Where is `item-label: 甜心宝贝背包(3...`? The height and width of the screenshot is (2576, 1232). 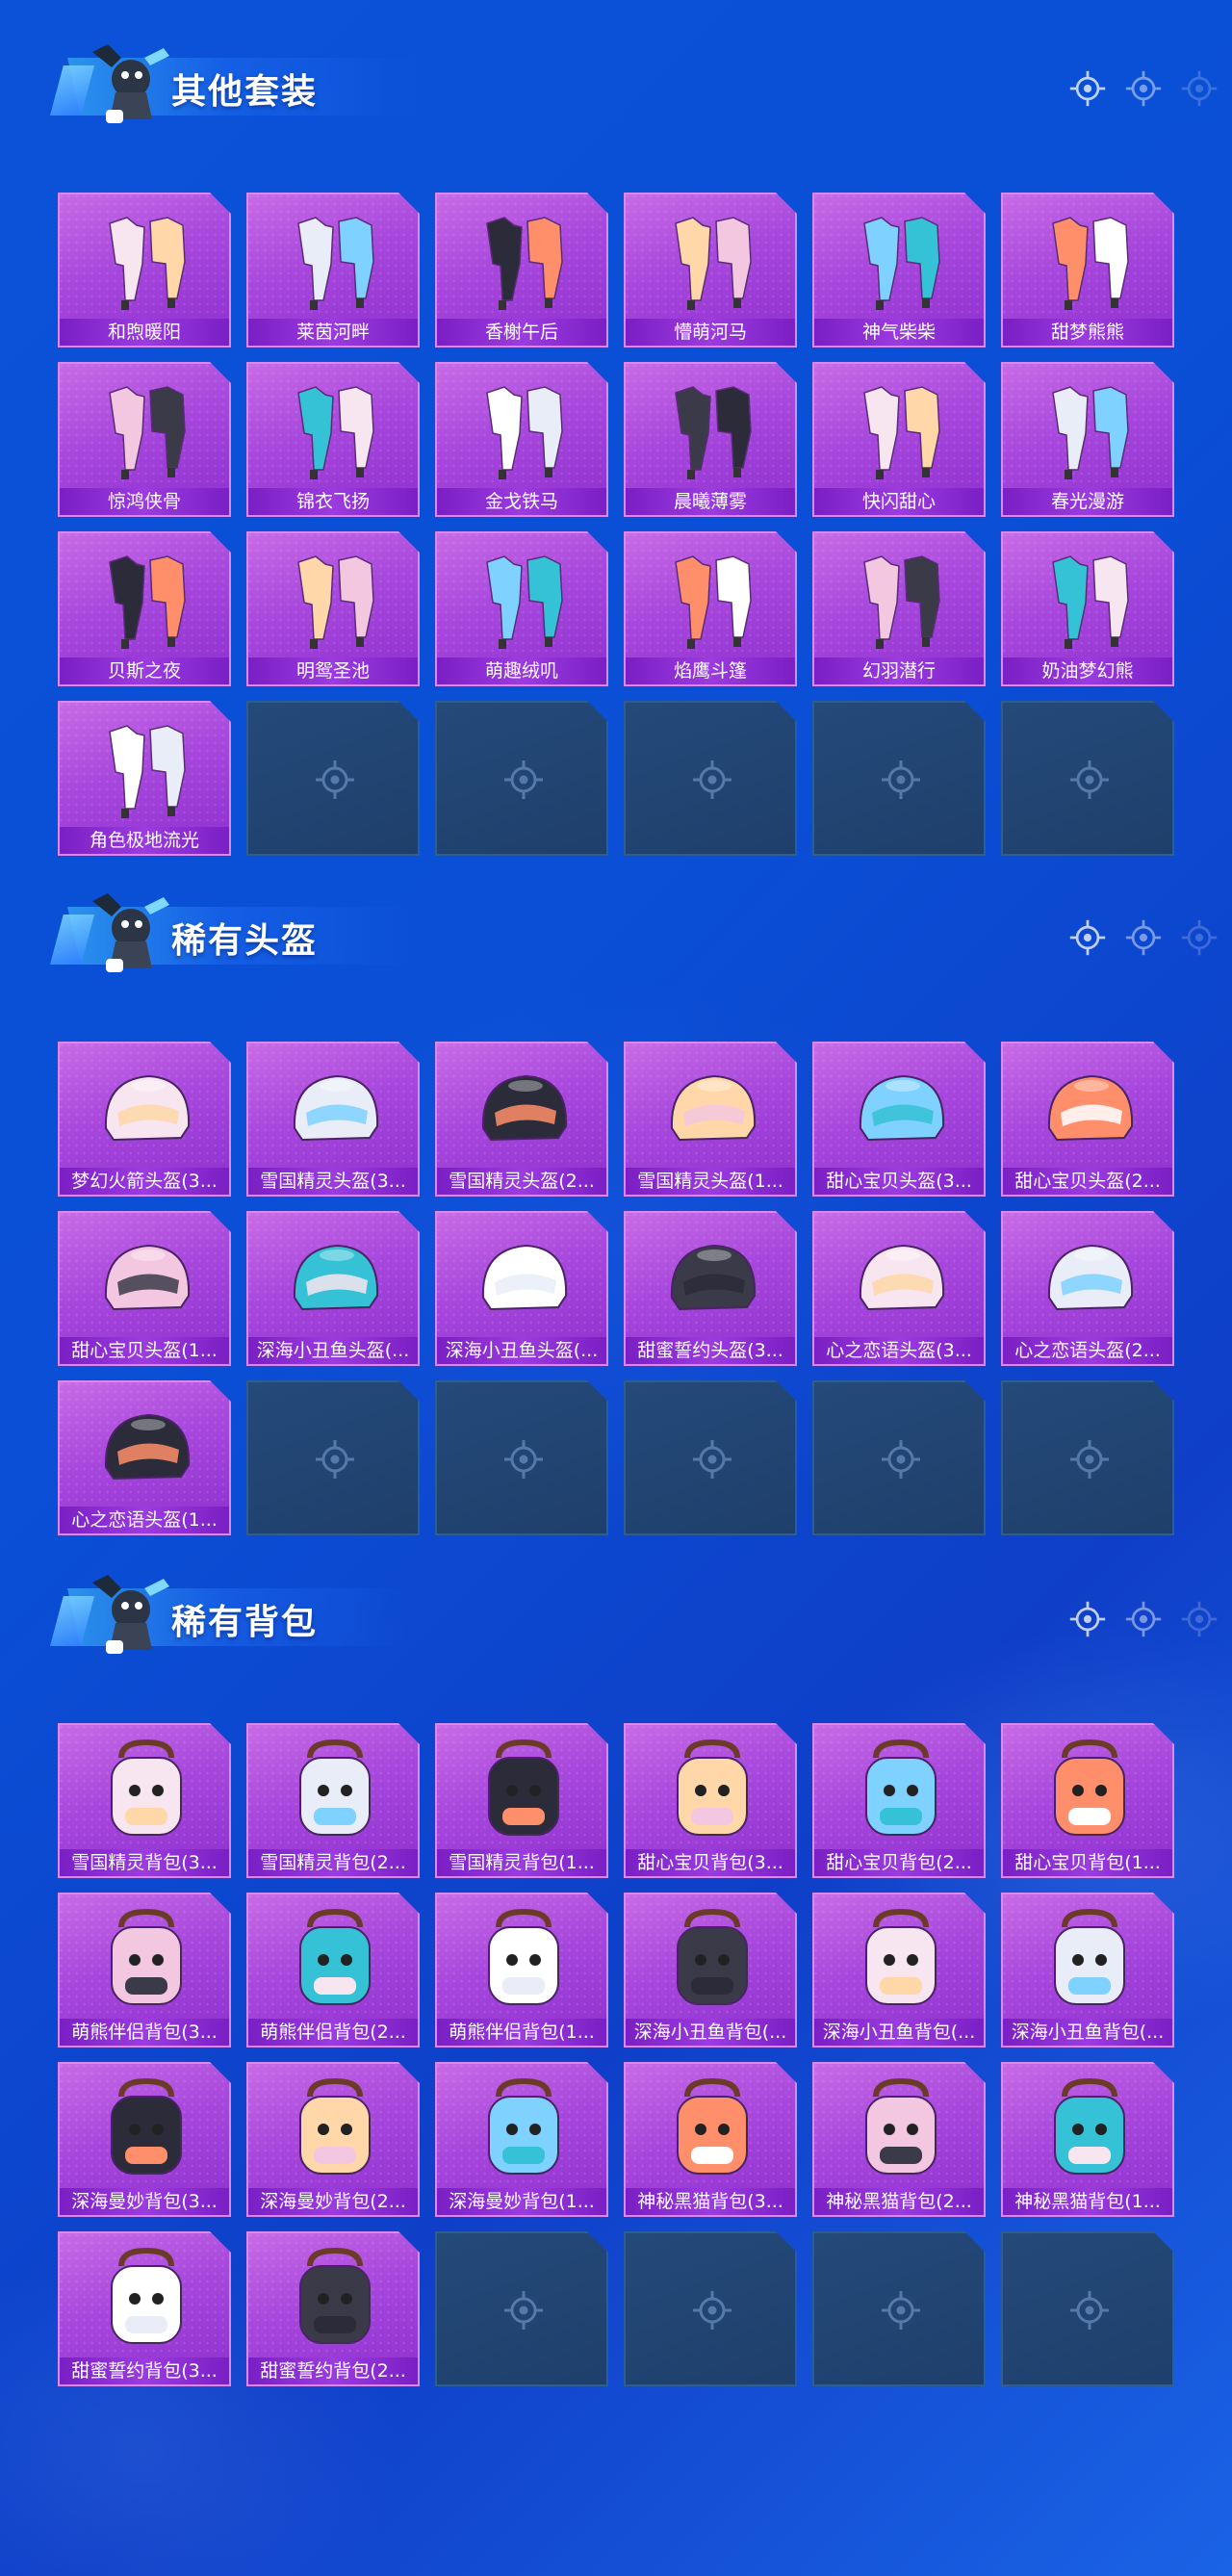
item-label: 甜心宝贝背包(3... is located at coordinates (710, 1863).